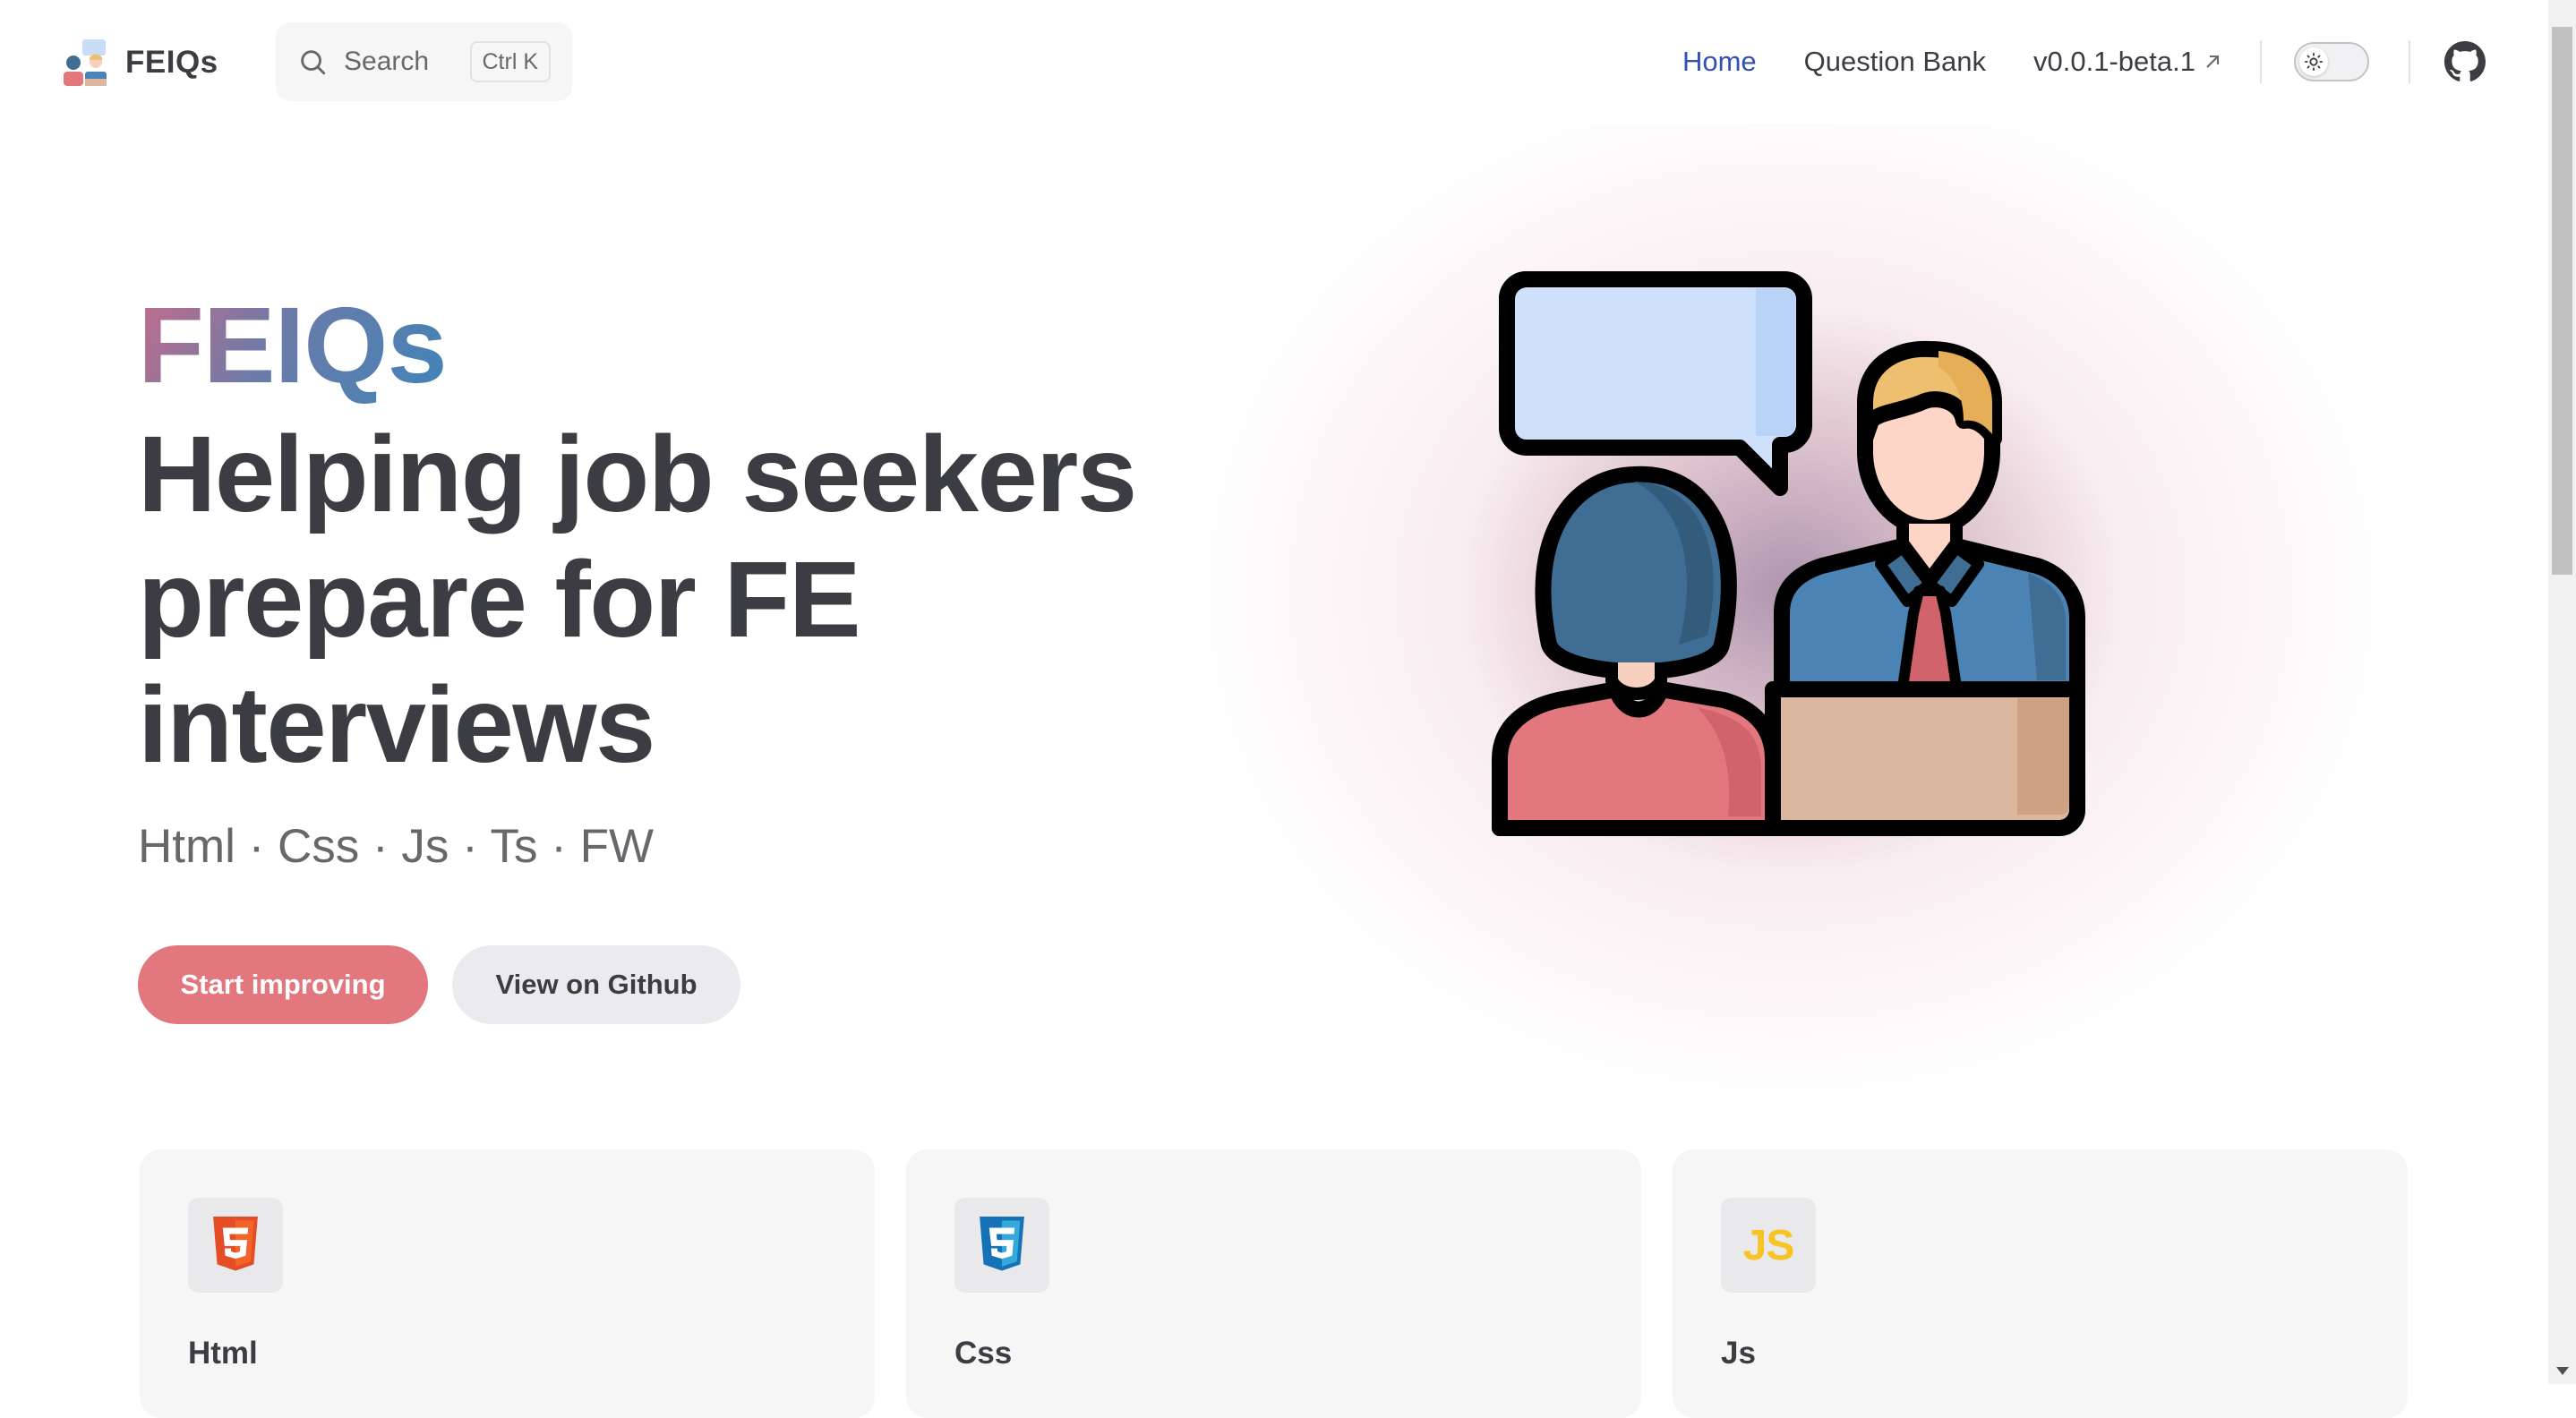 This screenshot has width=2576, height=1418. I want to click on feature-icon-box: JS, so click(1769, 1245).